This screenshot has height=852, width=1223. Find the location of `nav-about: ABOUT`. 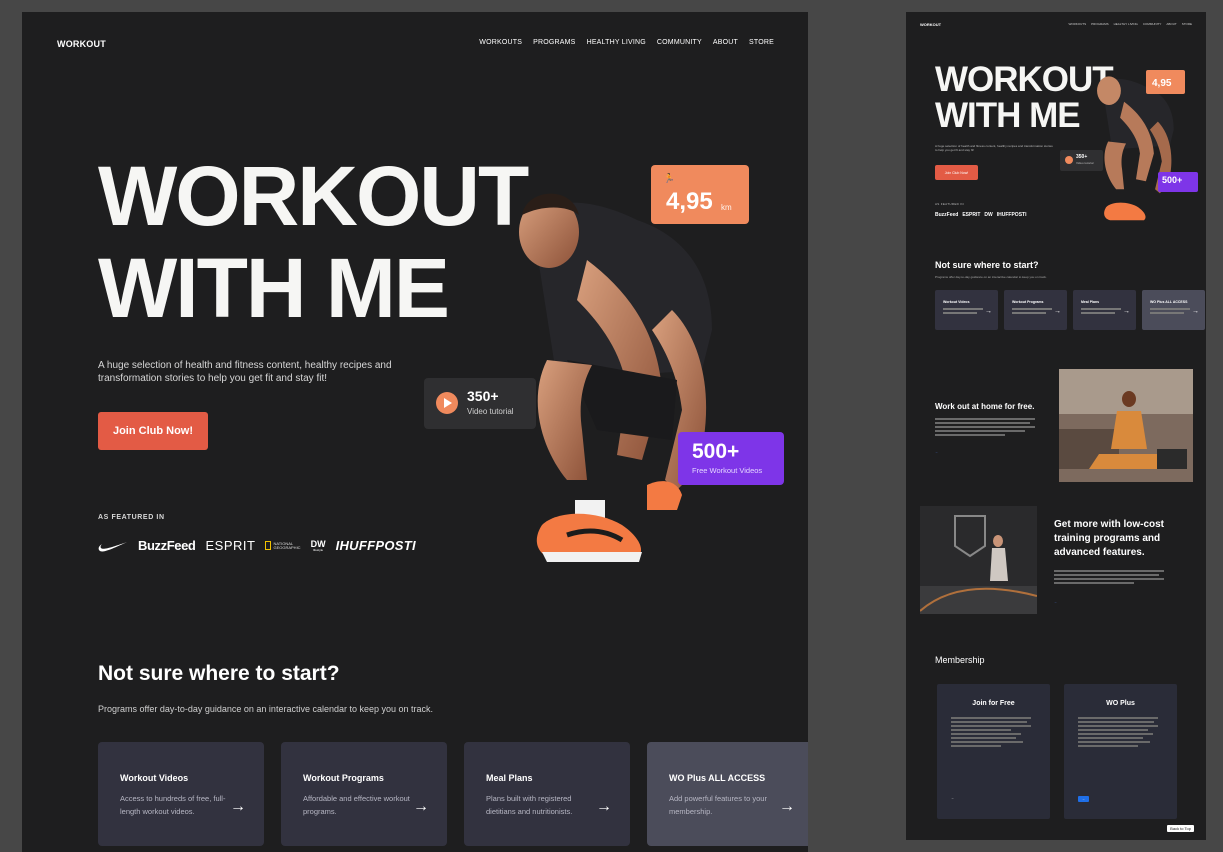

nav-about: ABOUT is located at coordinates (725, 42).